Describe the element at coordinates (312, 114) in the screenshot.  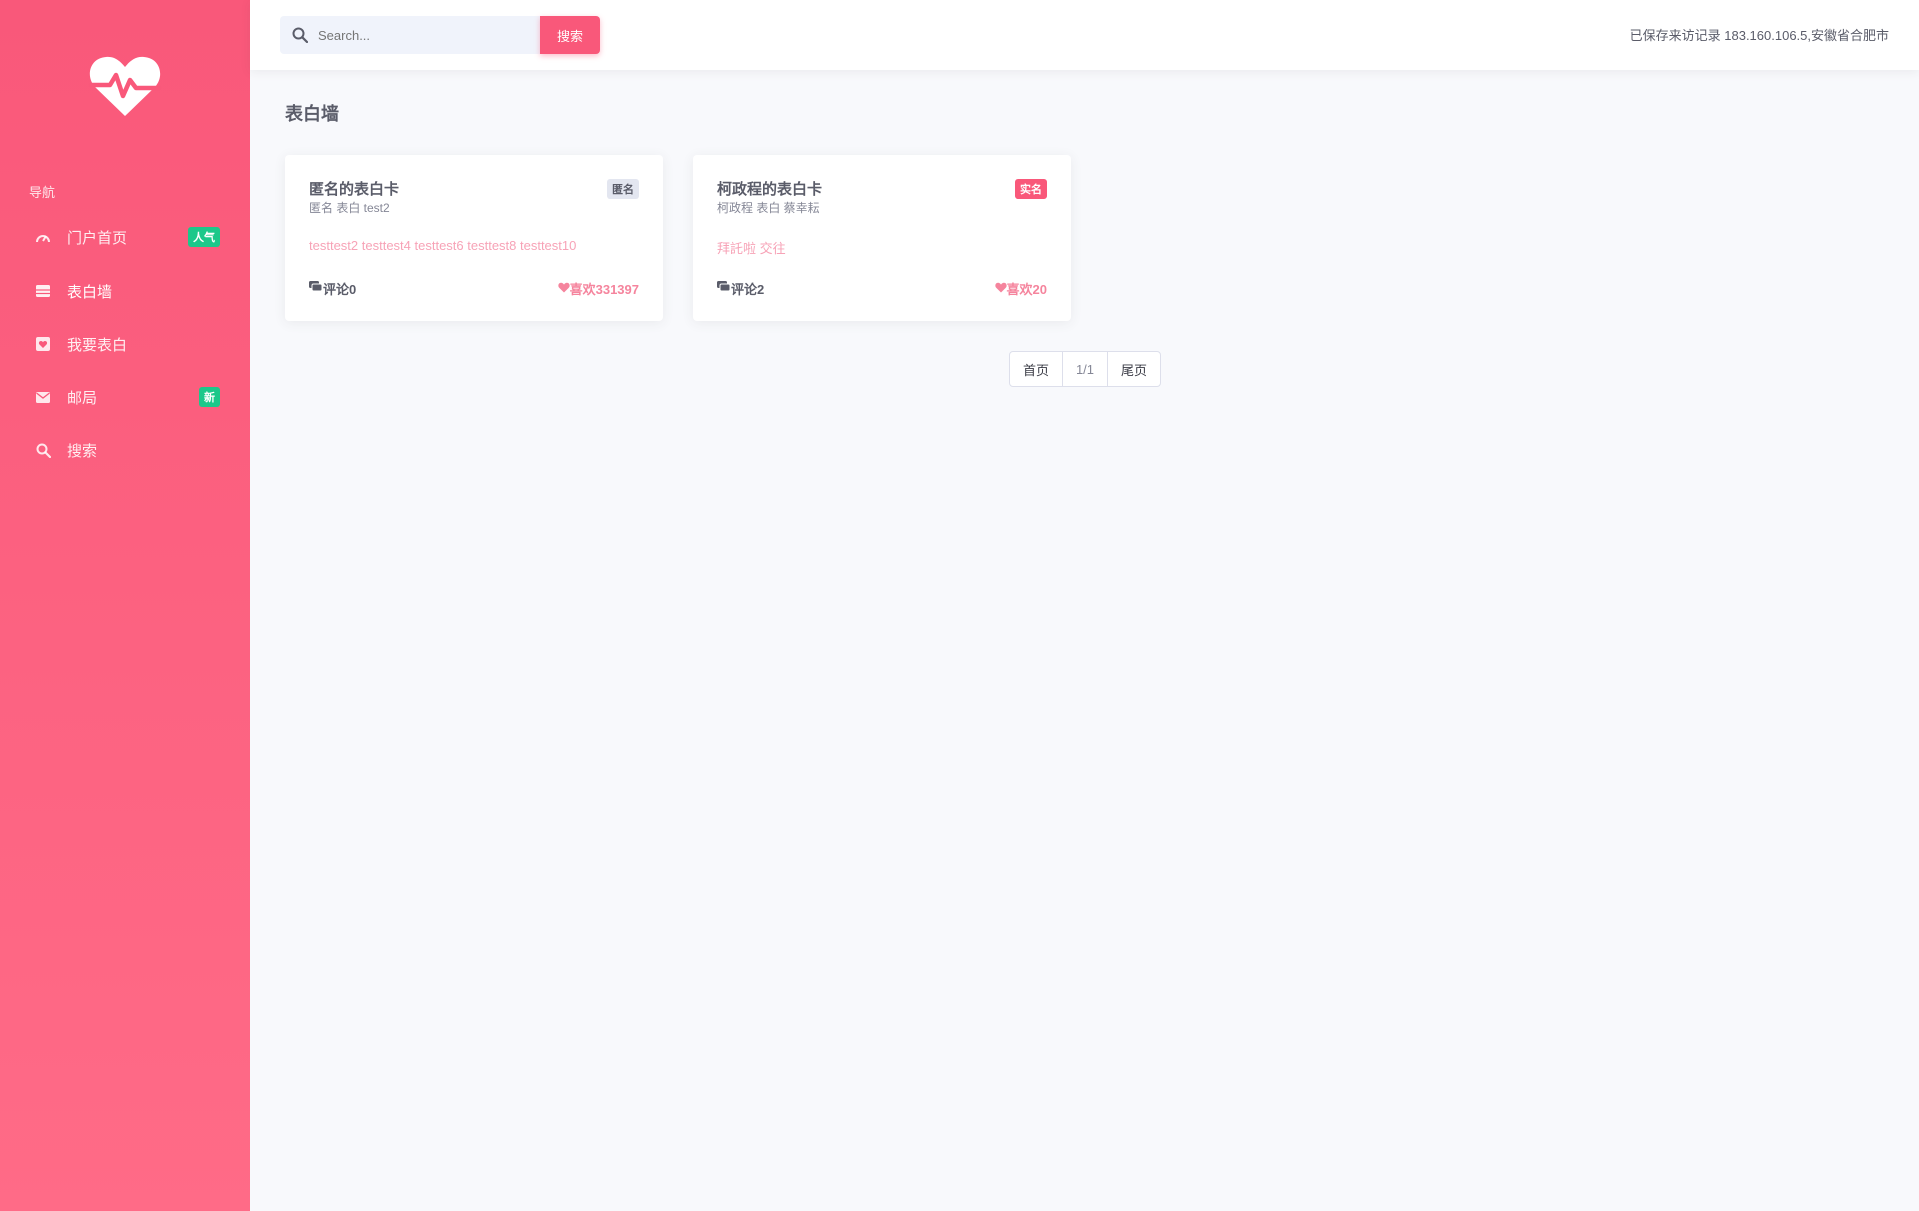
I see `page-title: 表白墙` at that location.